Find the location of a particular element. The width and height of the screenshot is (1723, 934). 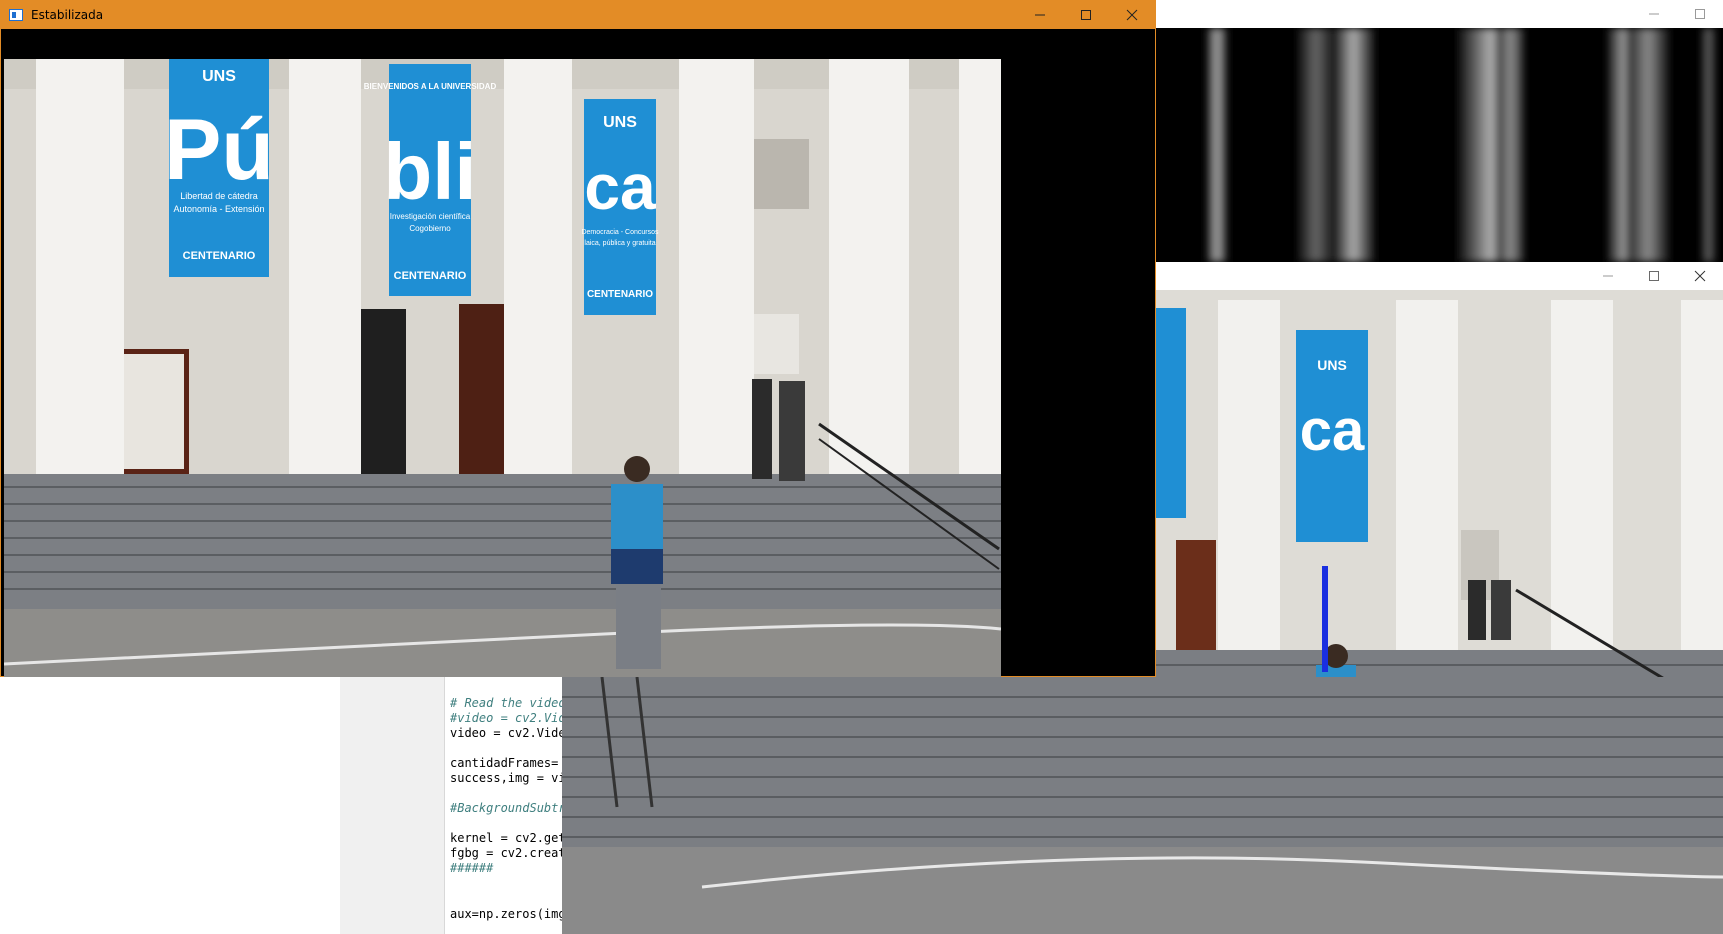

code-line: #BackgroundSubtr is located at coordinates (508, 808).